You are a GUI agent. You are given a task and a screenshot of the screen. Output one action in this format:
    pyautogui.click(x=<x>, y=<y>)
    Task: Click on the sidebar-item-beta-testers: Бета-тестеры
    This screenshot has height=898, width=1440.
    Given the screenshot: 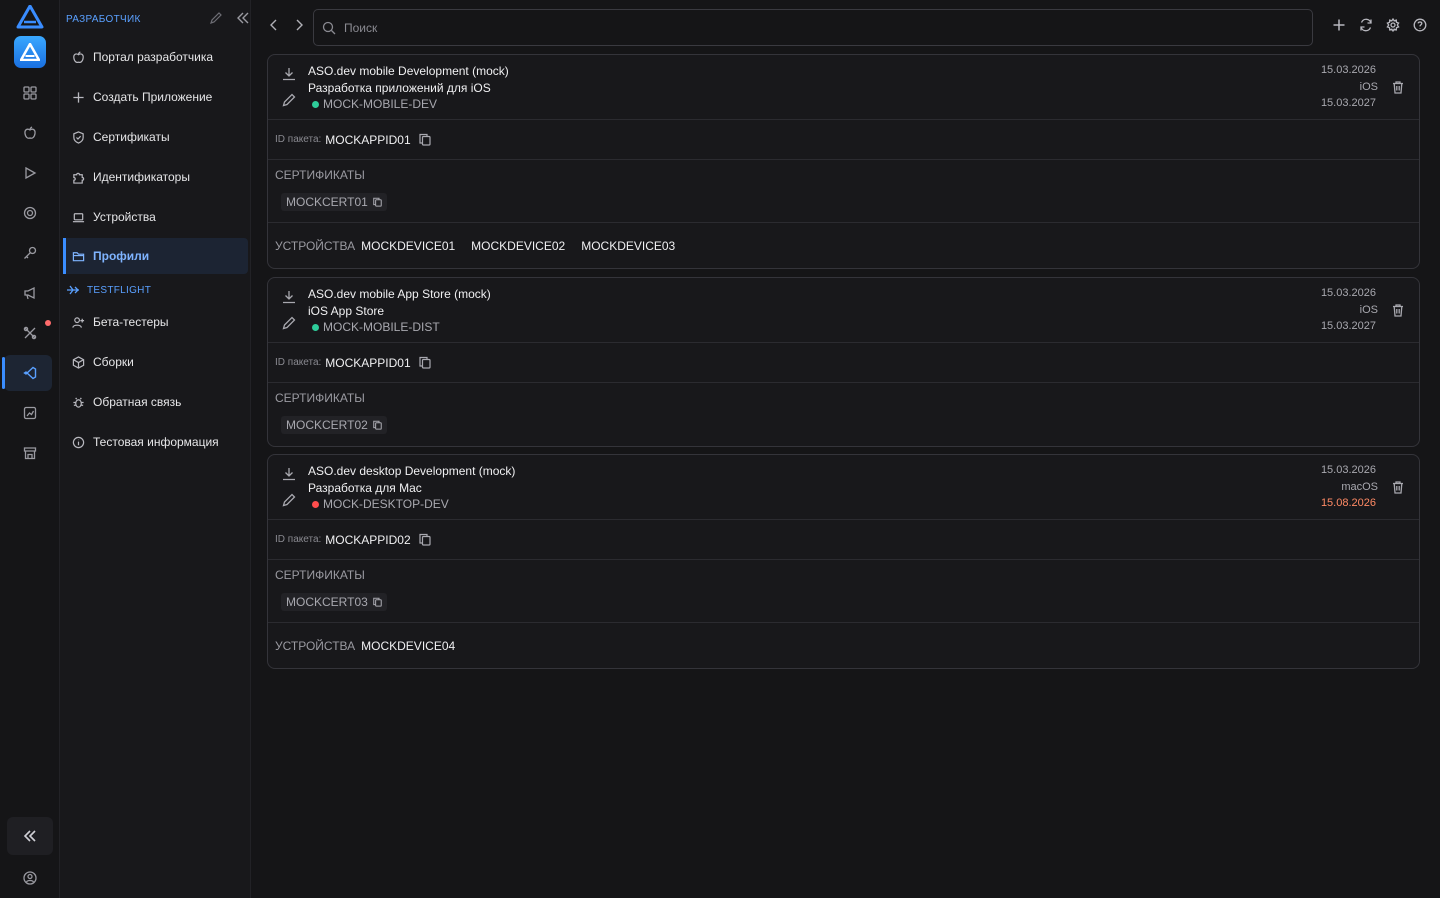 What is the action you would take?
    pyautogui.click(x=155, y=322)
    